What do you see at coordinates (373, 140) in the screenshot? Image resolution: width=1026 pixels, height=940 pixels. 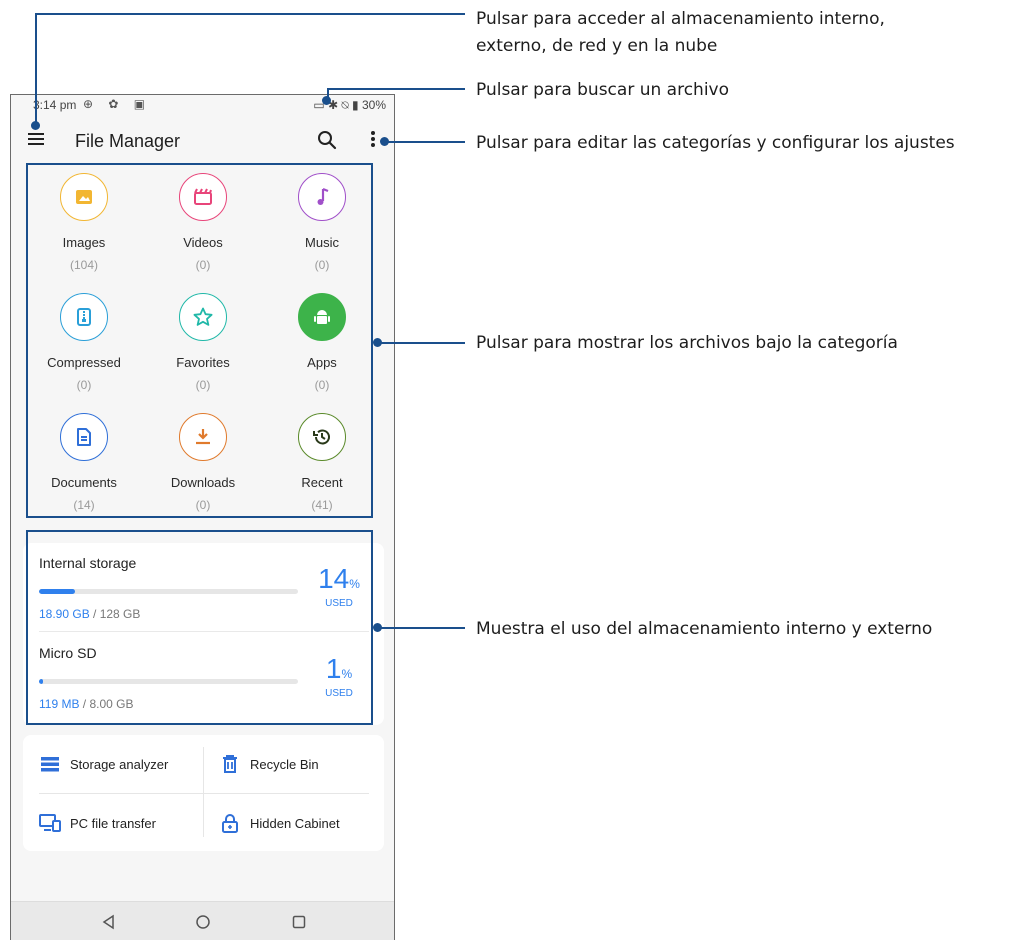 I see `more-options-icon` at bounding box center [373, 140].